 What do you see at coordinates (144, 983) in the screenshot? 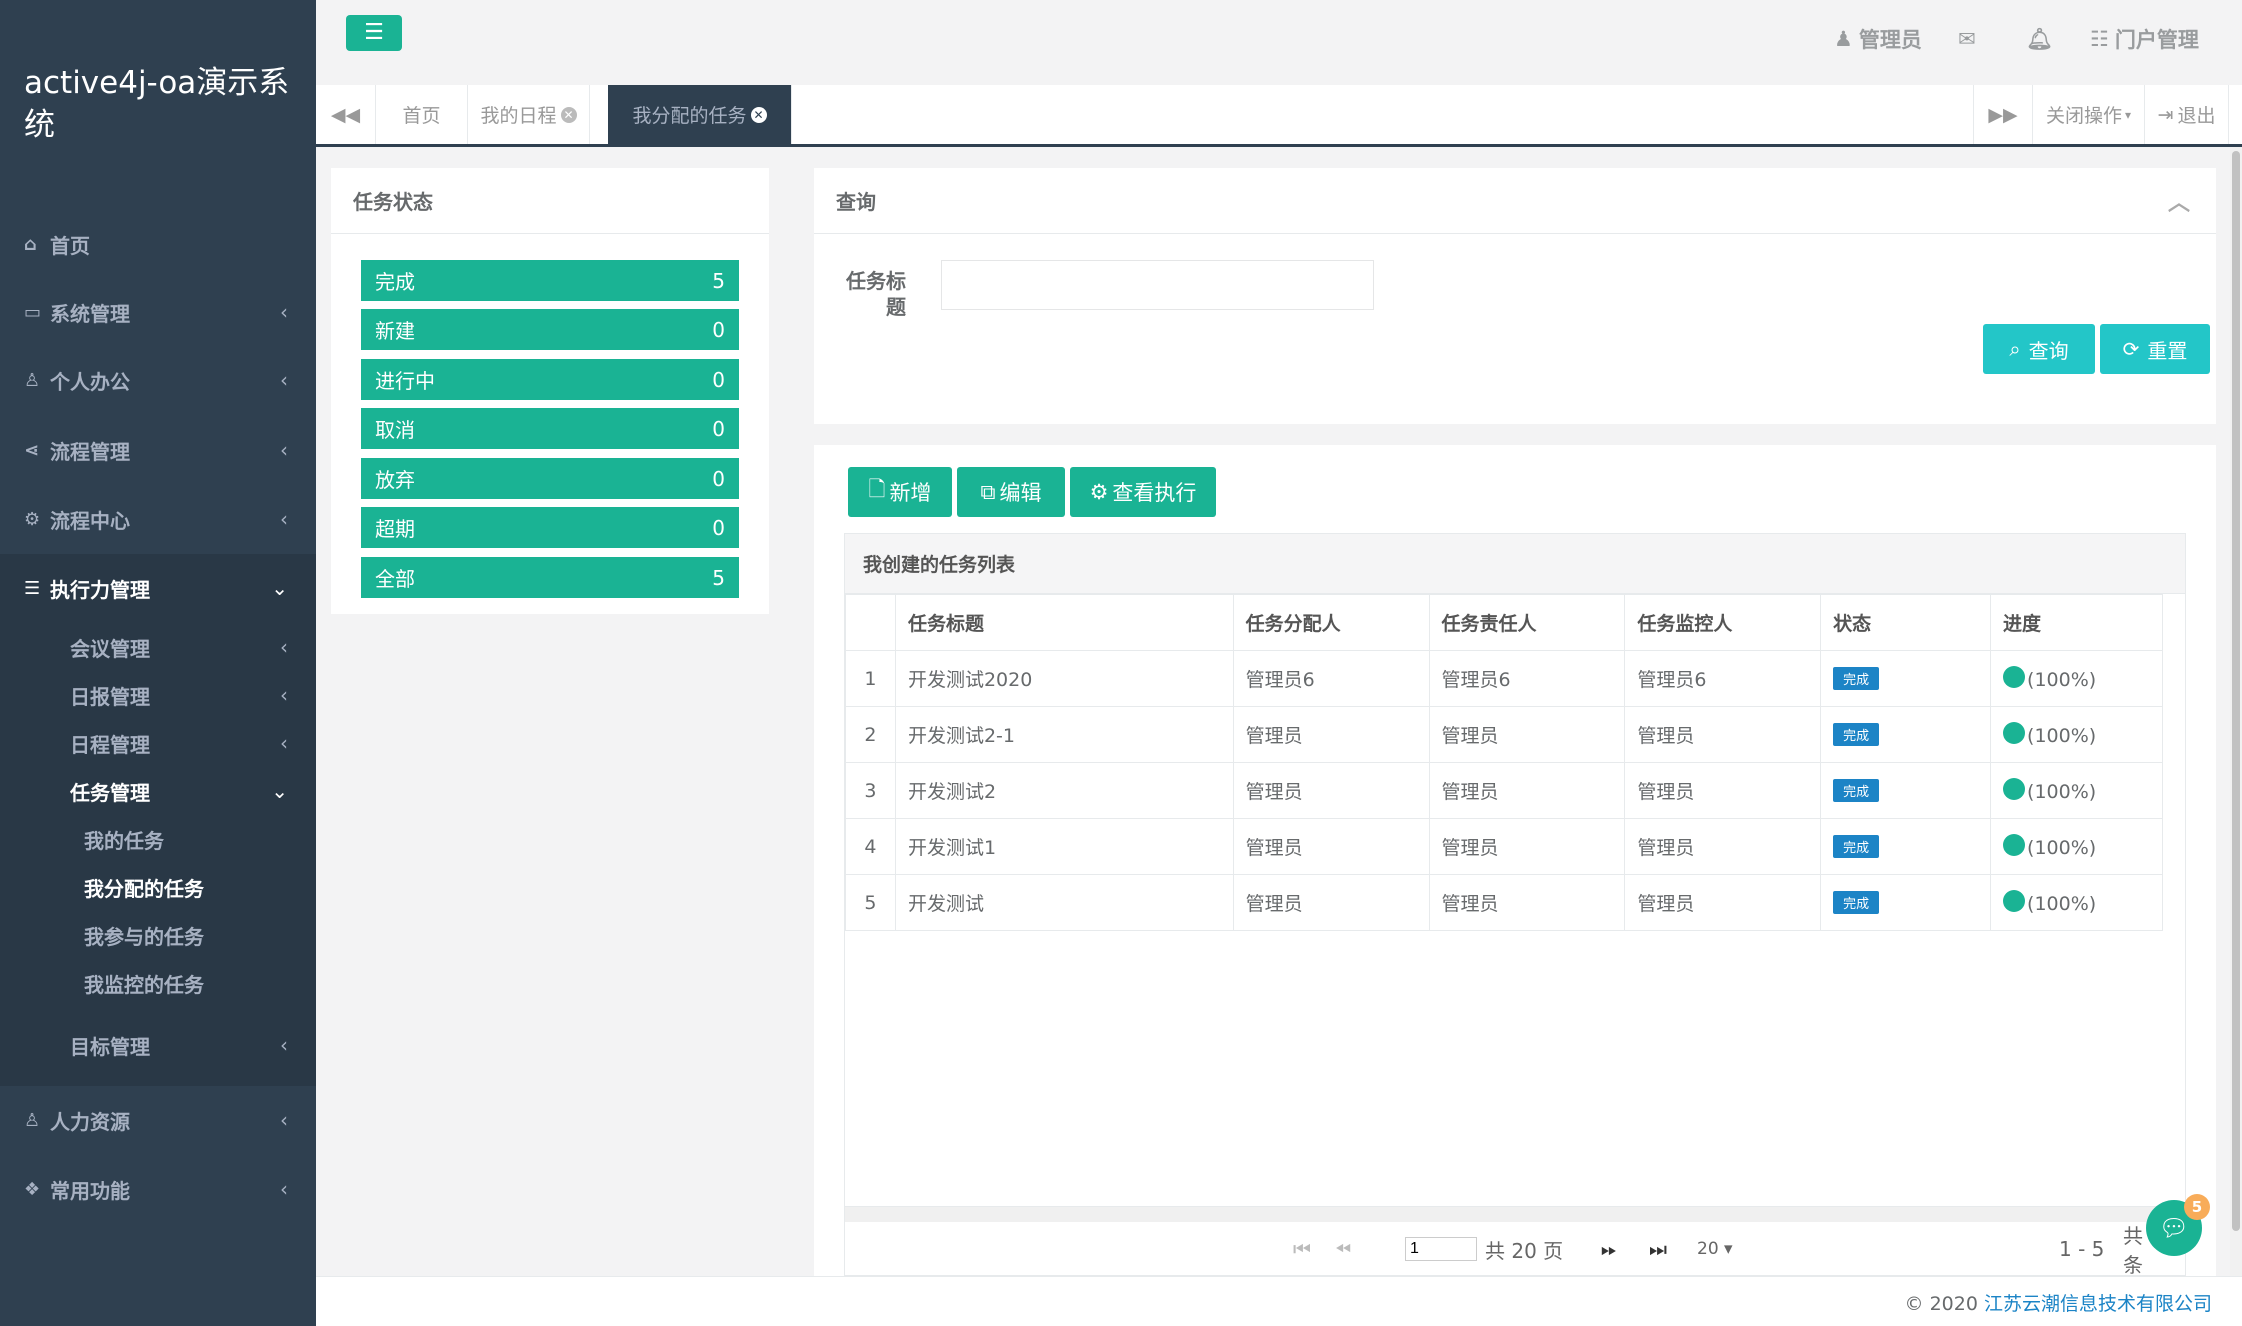
I see `sidebar-task-monitoring: 我监控的任务` at bounding box center [144, 983].